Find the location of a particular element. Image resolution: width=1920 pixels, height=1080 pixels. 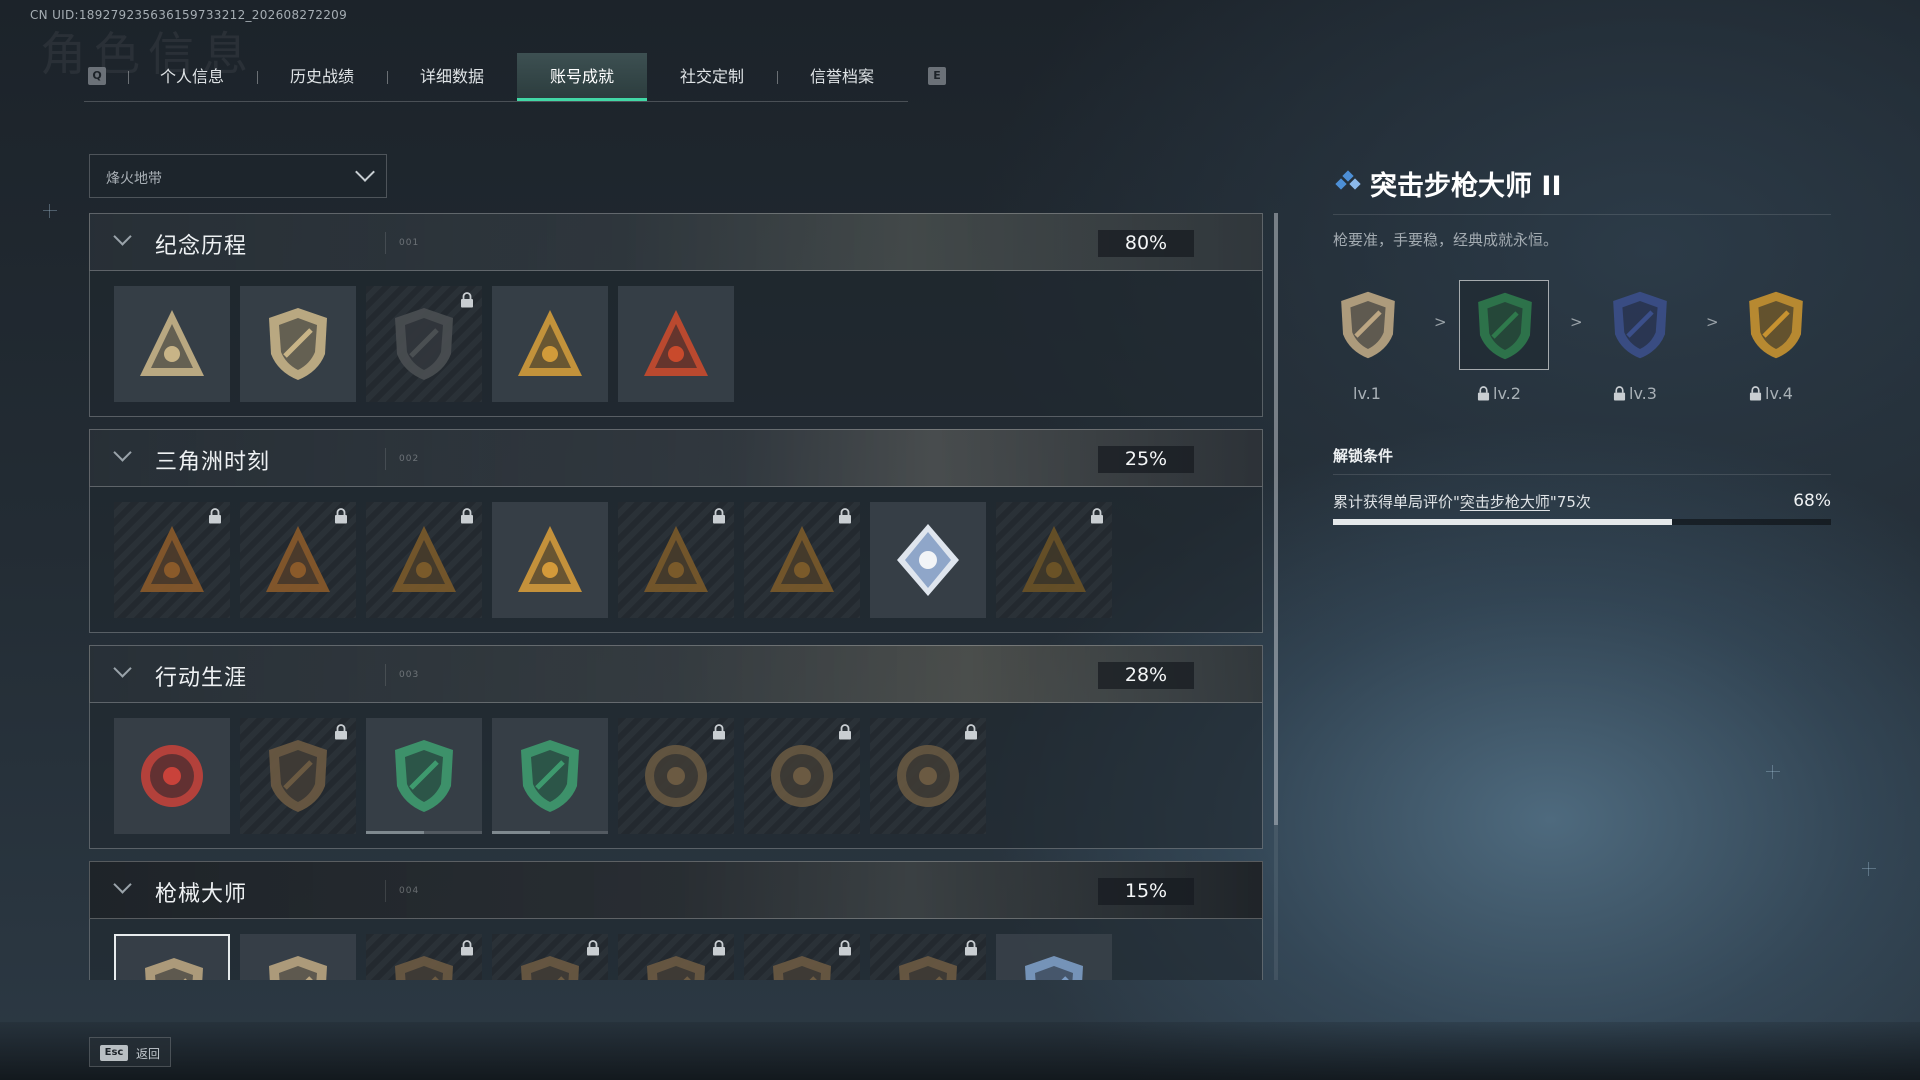

group-title: 枪械大师 is located at coordinates (201, 894).